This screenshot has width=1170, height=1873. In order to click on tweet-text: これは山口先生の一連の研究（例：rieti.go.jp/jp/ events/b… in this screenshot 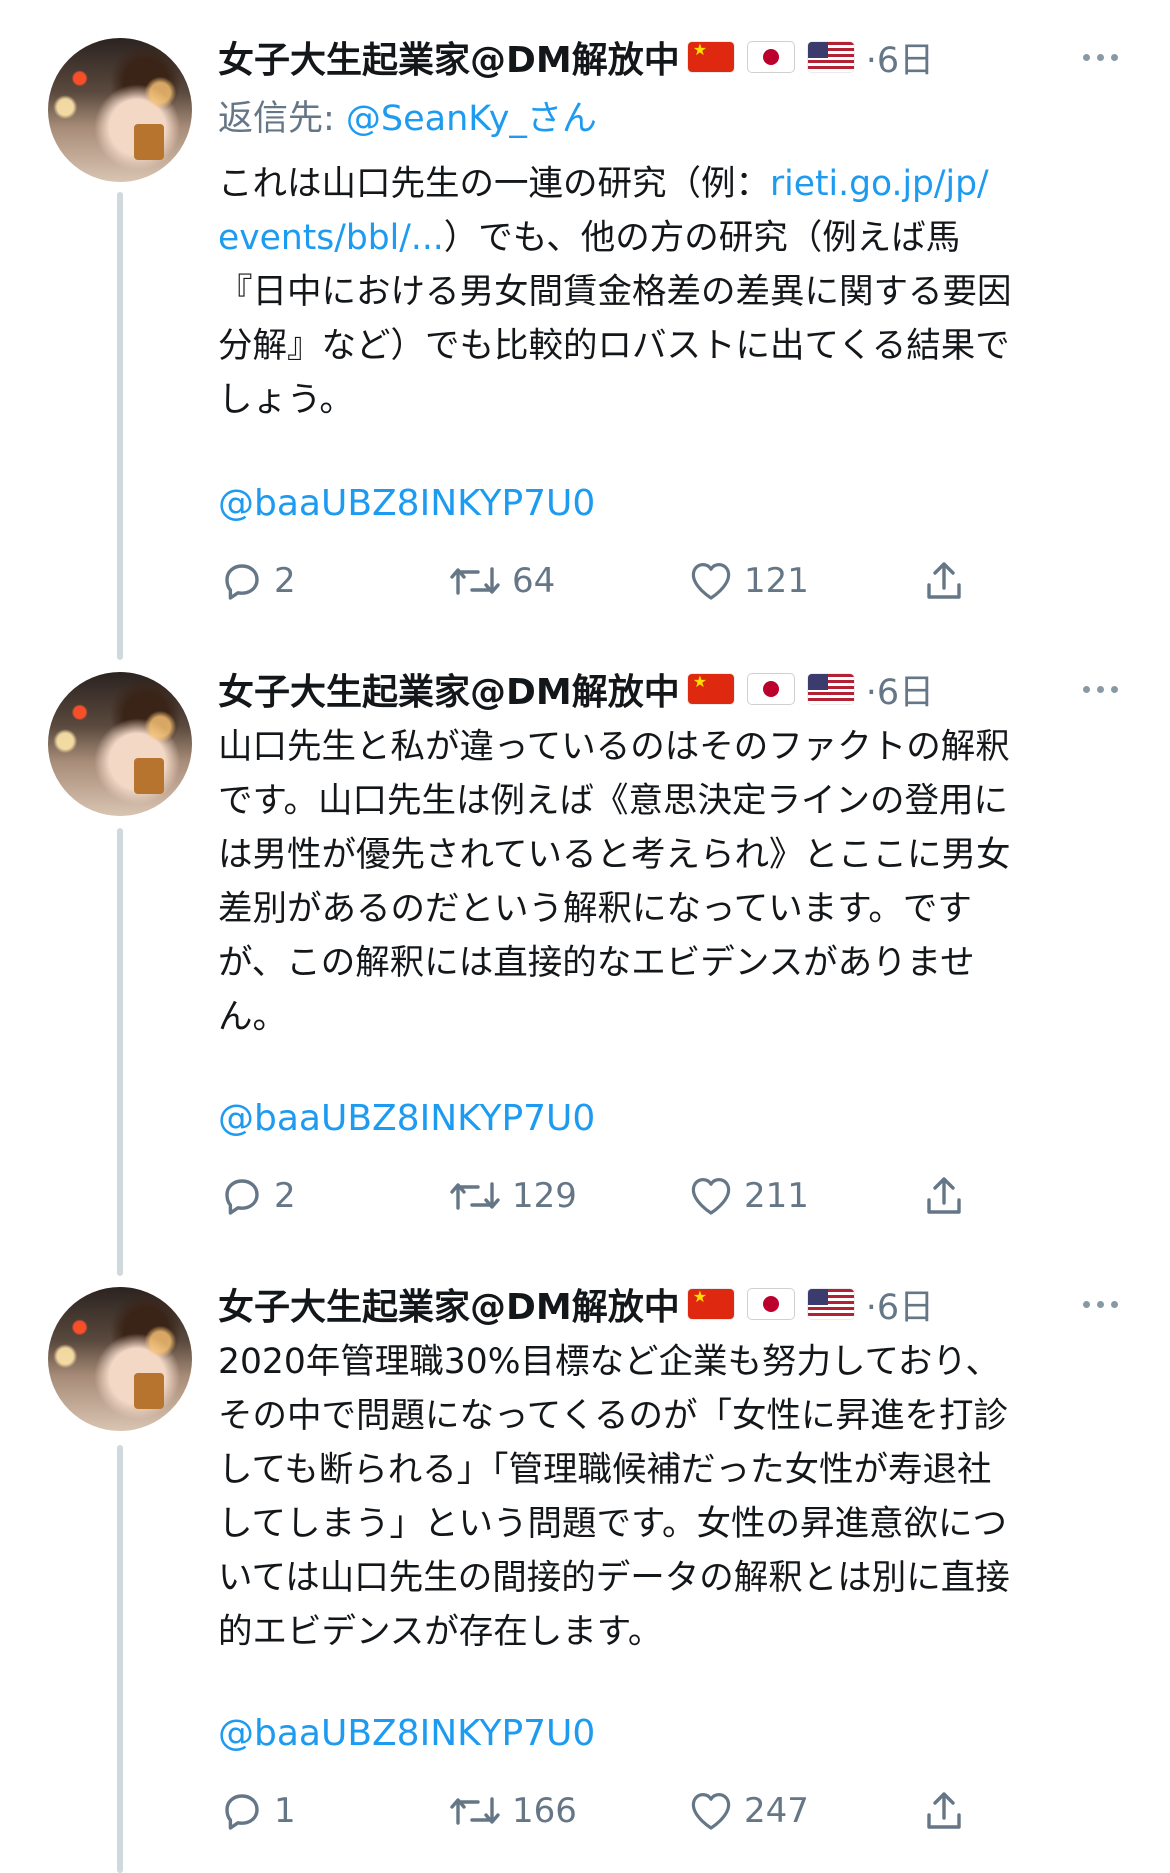, I will do `click(673, 292)`.